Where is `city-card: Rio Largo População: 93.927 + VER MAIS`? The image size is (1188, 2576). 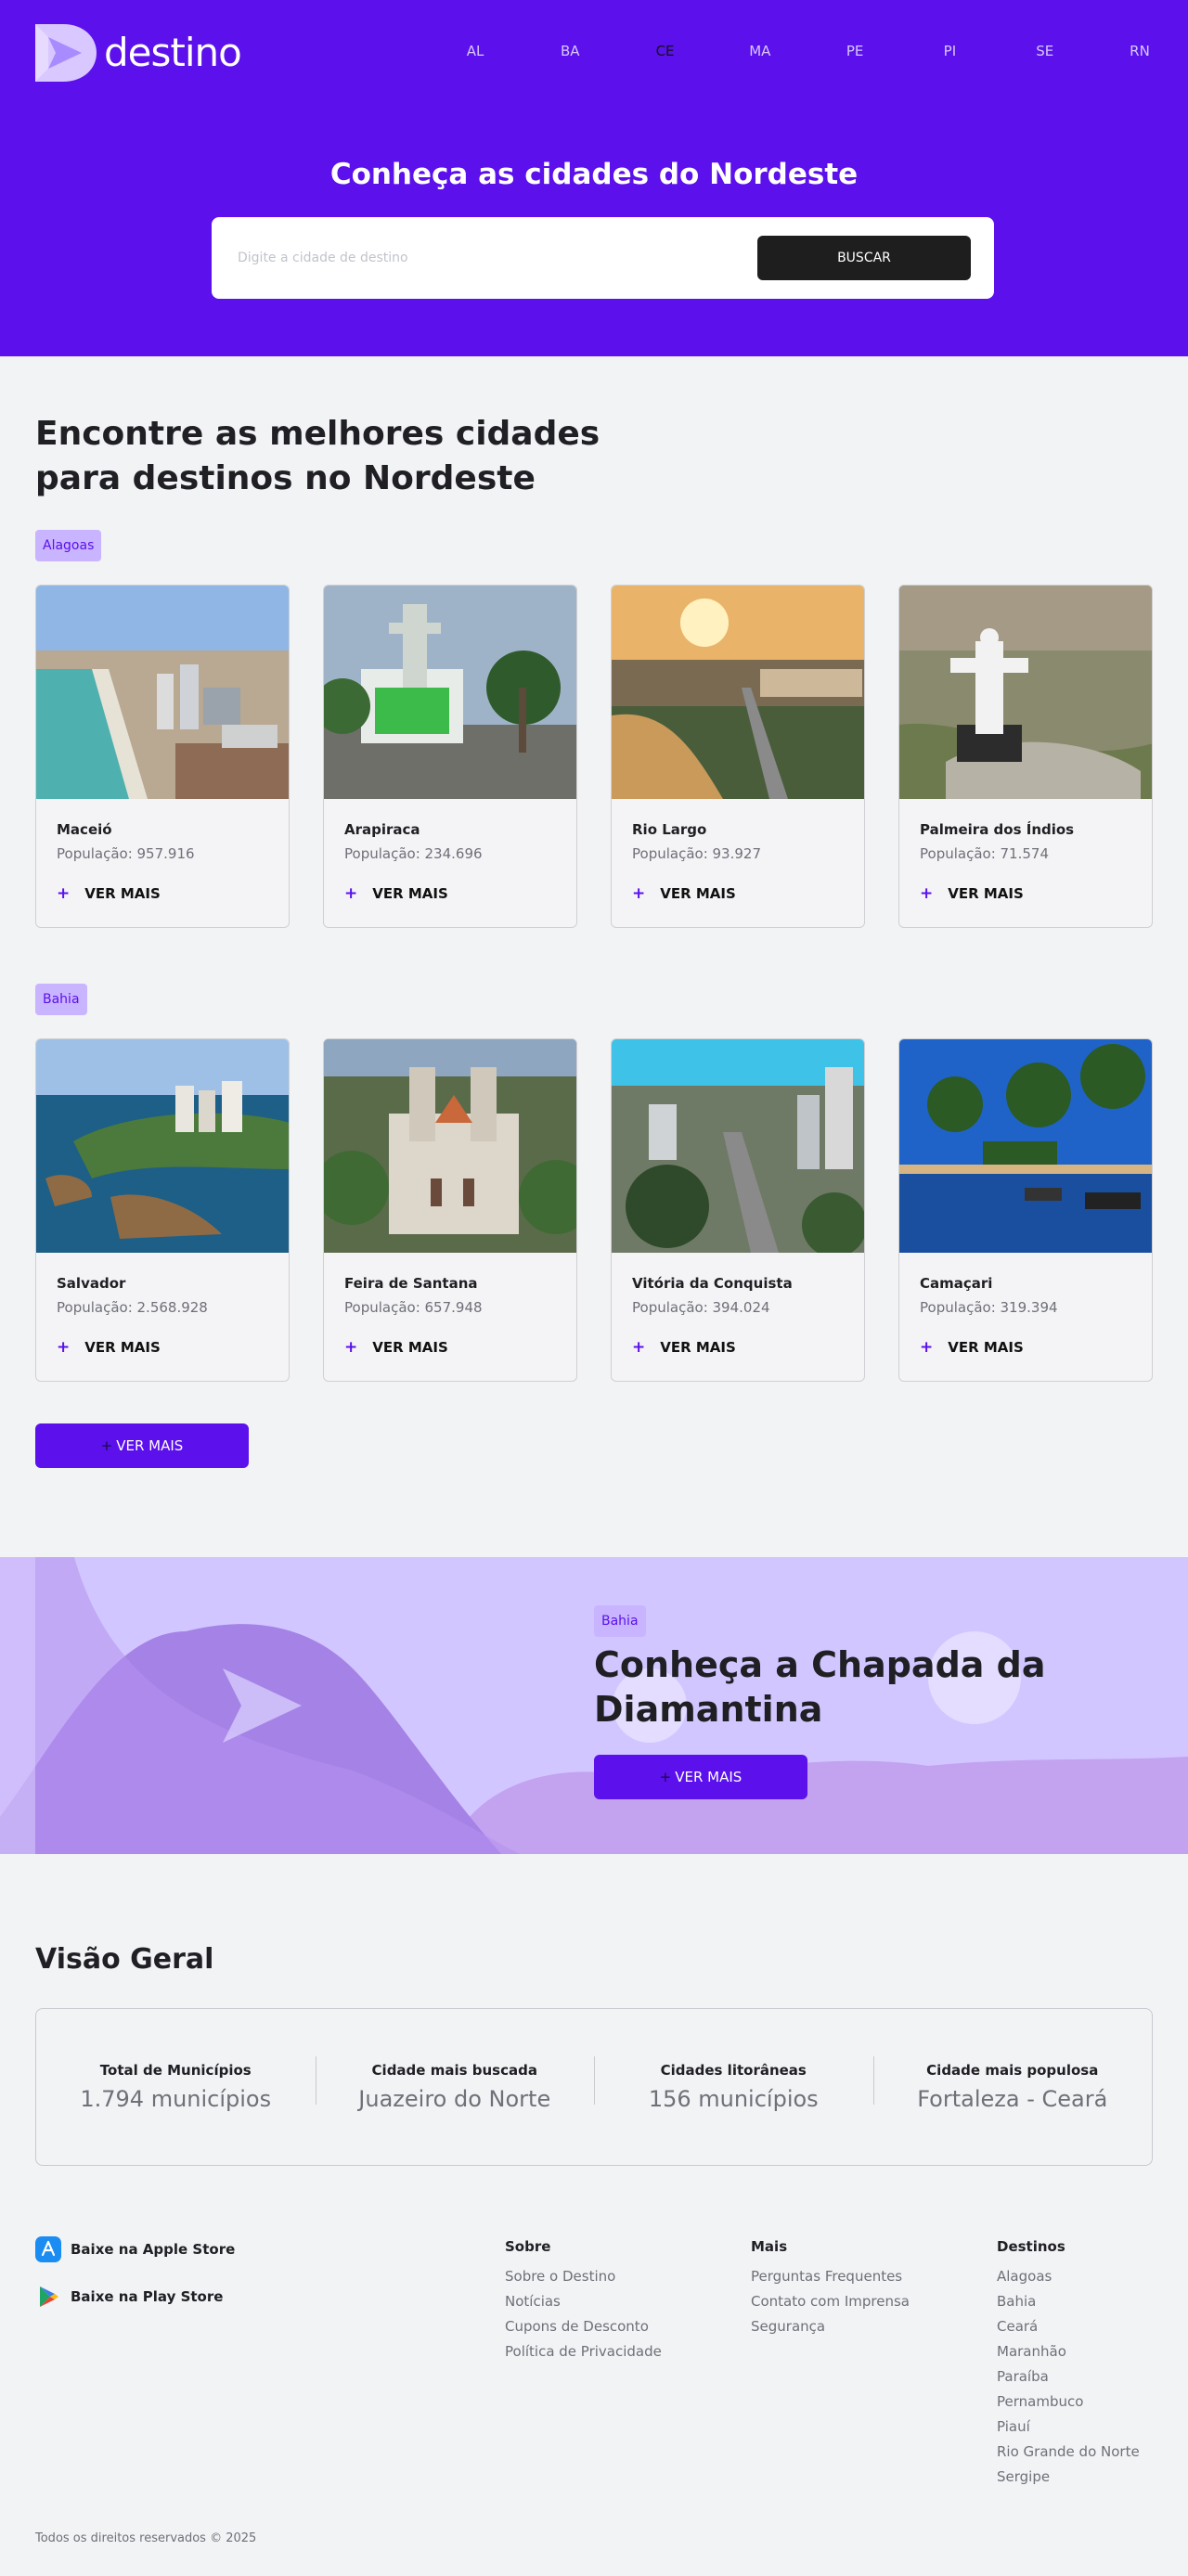 city-card: Rio Largo População: 93.927 + VER MAIS is located at coordinates (738, 757).